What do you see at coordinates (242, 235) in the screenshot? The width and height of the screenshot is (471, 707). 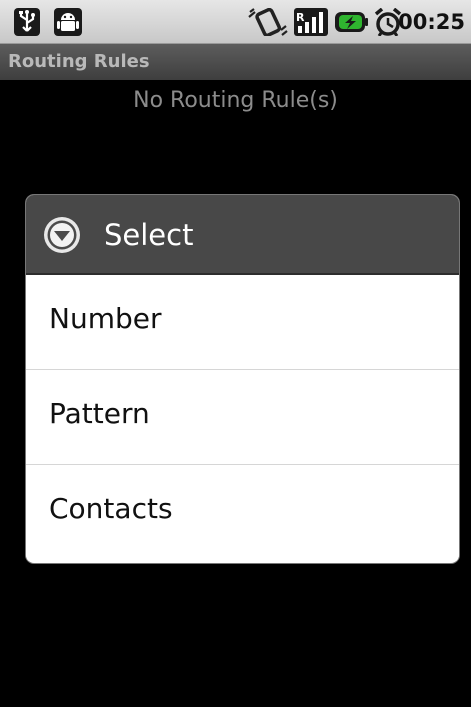 I see `dialog-header: Select` at bounding box center [242, 235].